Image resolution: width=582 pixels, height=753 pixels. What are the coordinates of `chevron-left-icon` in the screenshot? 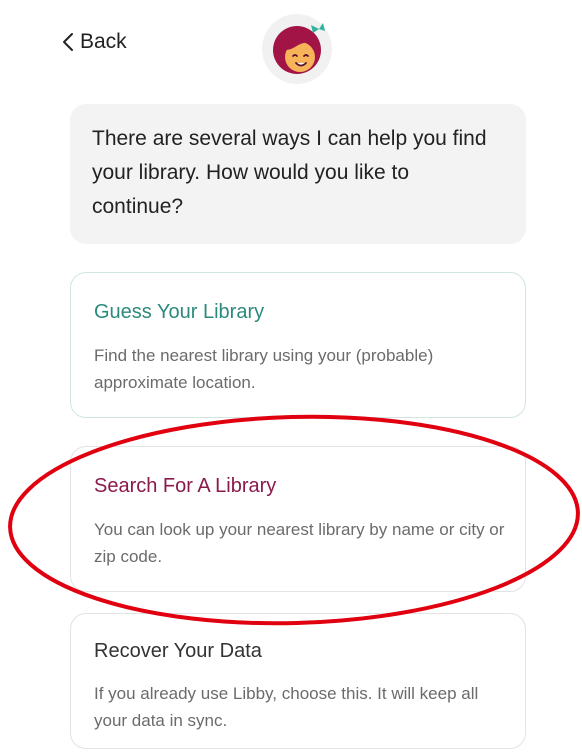 It's located at (68, 42).